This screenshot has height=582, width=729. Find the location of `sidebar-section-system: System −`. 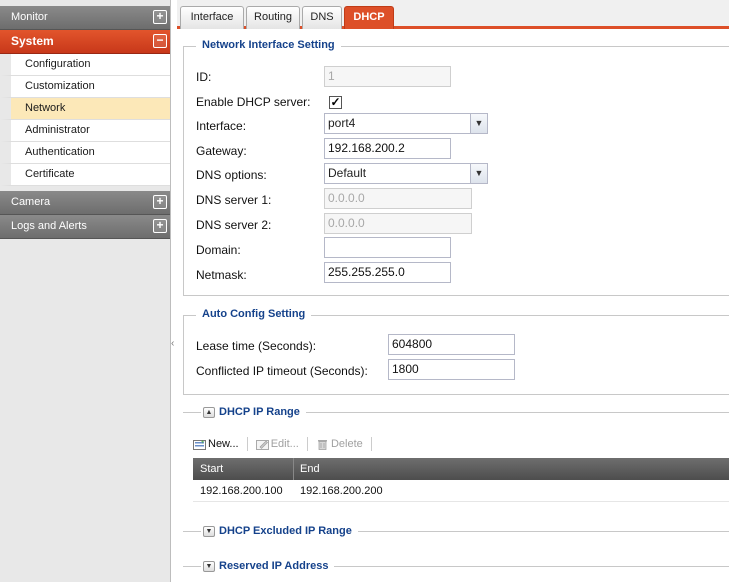

sidebar-section-system: System − is located at coordinates (85, 42).